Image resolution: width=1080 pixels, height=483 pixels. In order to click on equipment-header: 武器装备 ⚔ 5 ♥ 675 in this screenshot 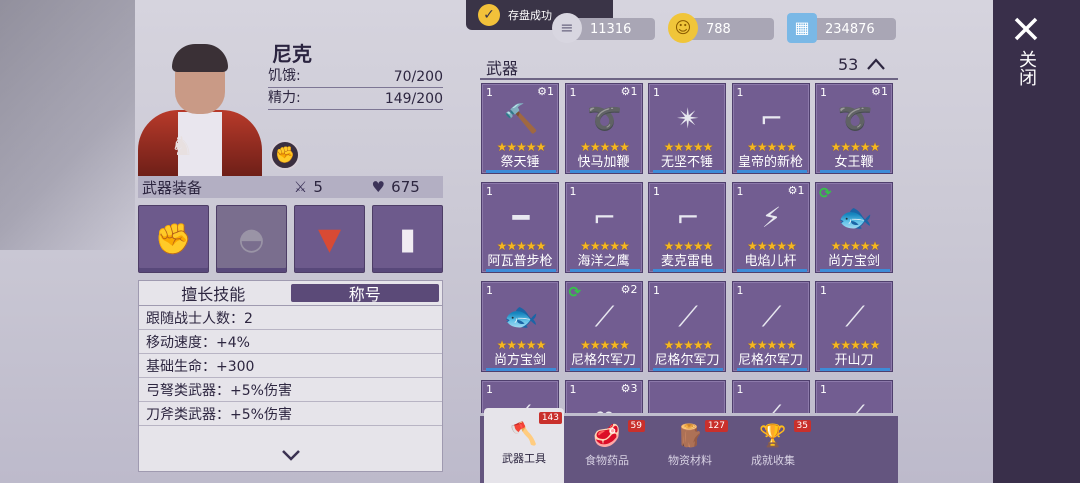, I will do `click(290, 187)`.